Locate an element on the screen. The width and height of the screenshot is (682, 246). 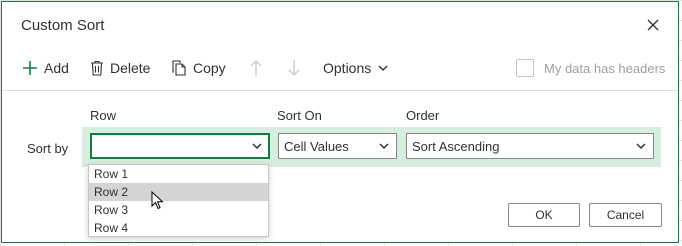
my-data-has-headers-toggle: My data has headers is located at coordinates (590, 68).